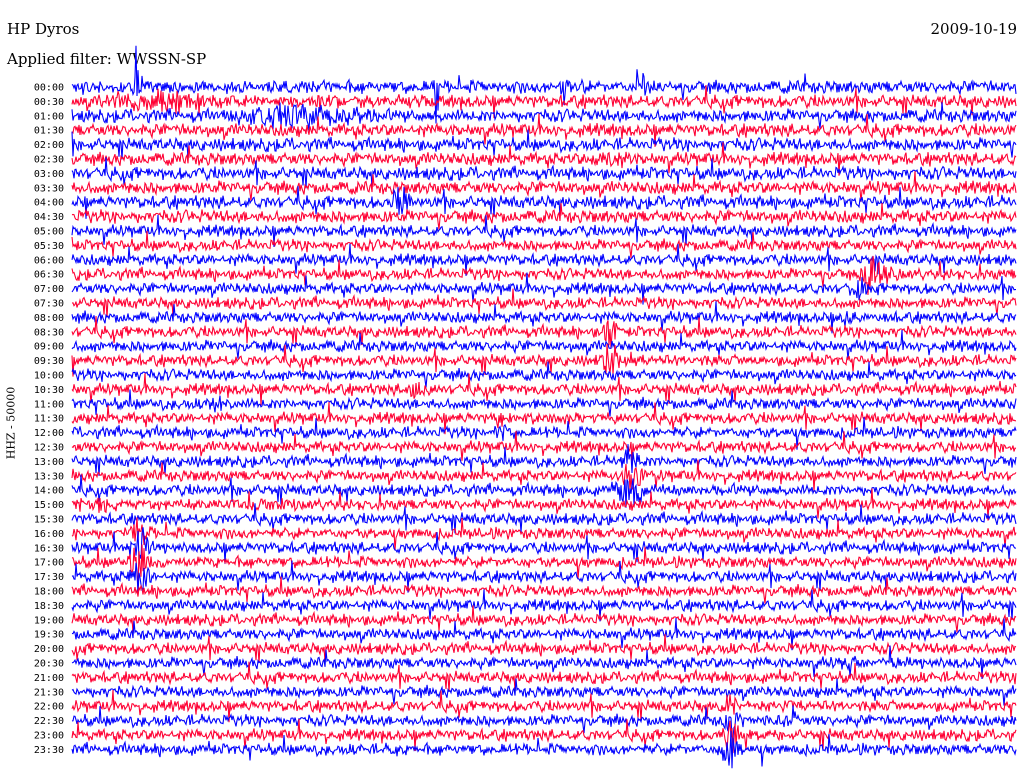 The height and width of the screenshot is (780, 1024). What do you see at coordinates (49, 448) in the screenshot?
I see `time-label: 12:30` at bounding box center [49, 448].